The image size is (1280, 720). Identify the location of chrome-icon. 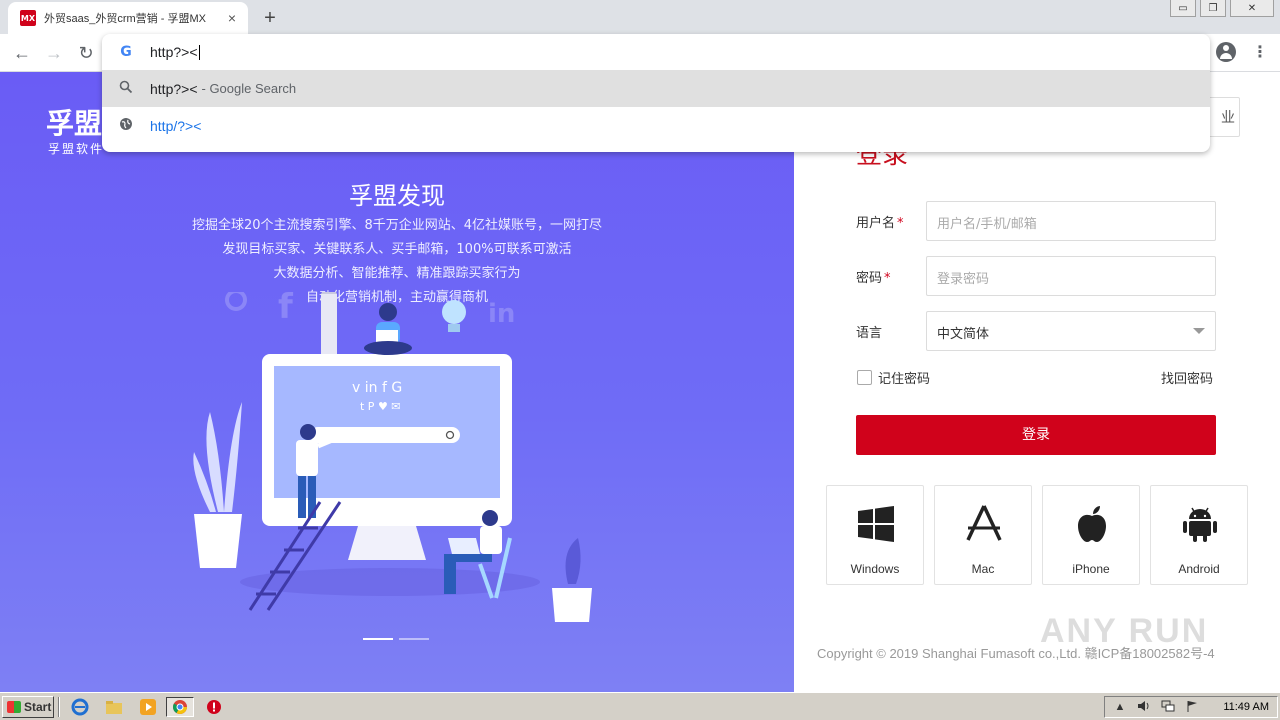
(180, 707).